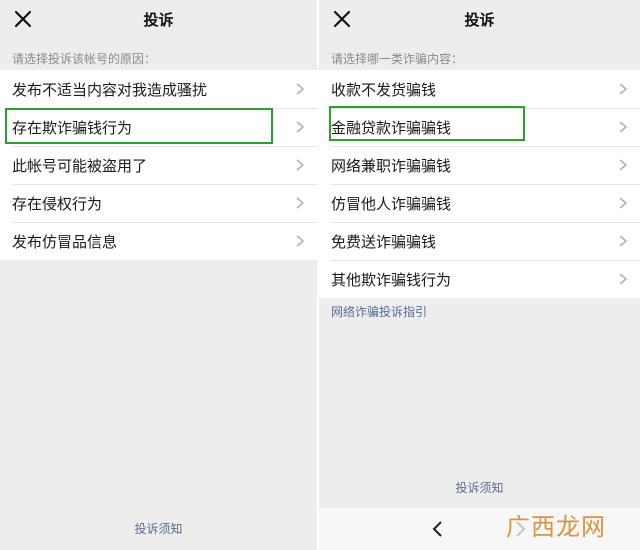  Describe the element at coordinates (479, 127) in the screenshot. I see `list-item: 金融贷款诈骗骗钱` at that location.